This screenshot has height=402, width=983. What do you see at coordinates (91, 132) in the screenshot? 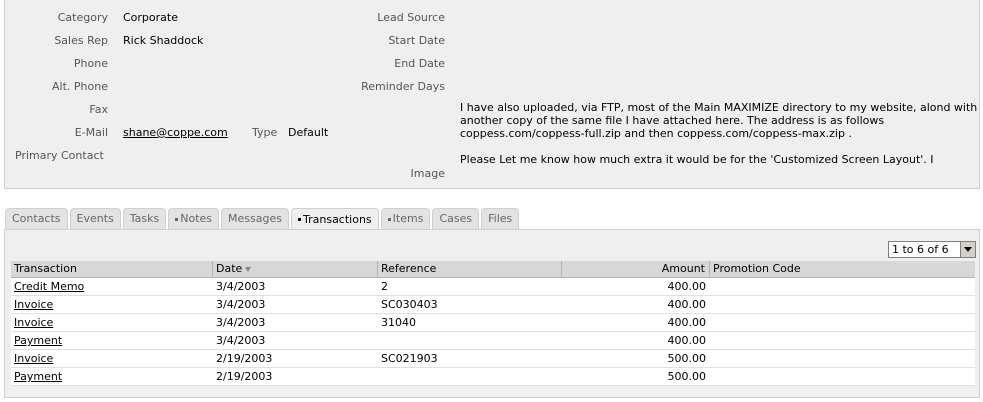
I see `email-label: E-Mail` at bounding box center [91, 132].